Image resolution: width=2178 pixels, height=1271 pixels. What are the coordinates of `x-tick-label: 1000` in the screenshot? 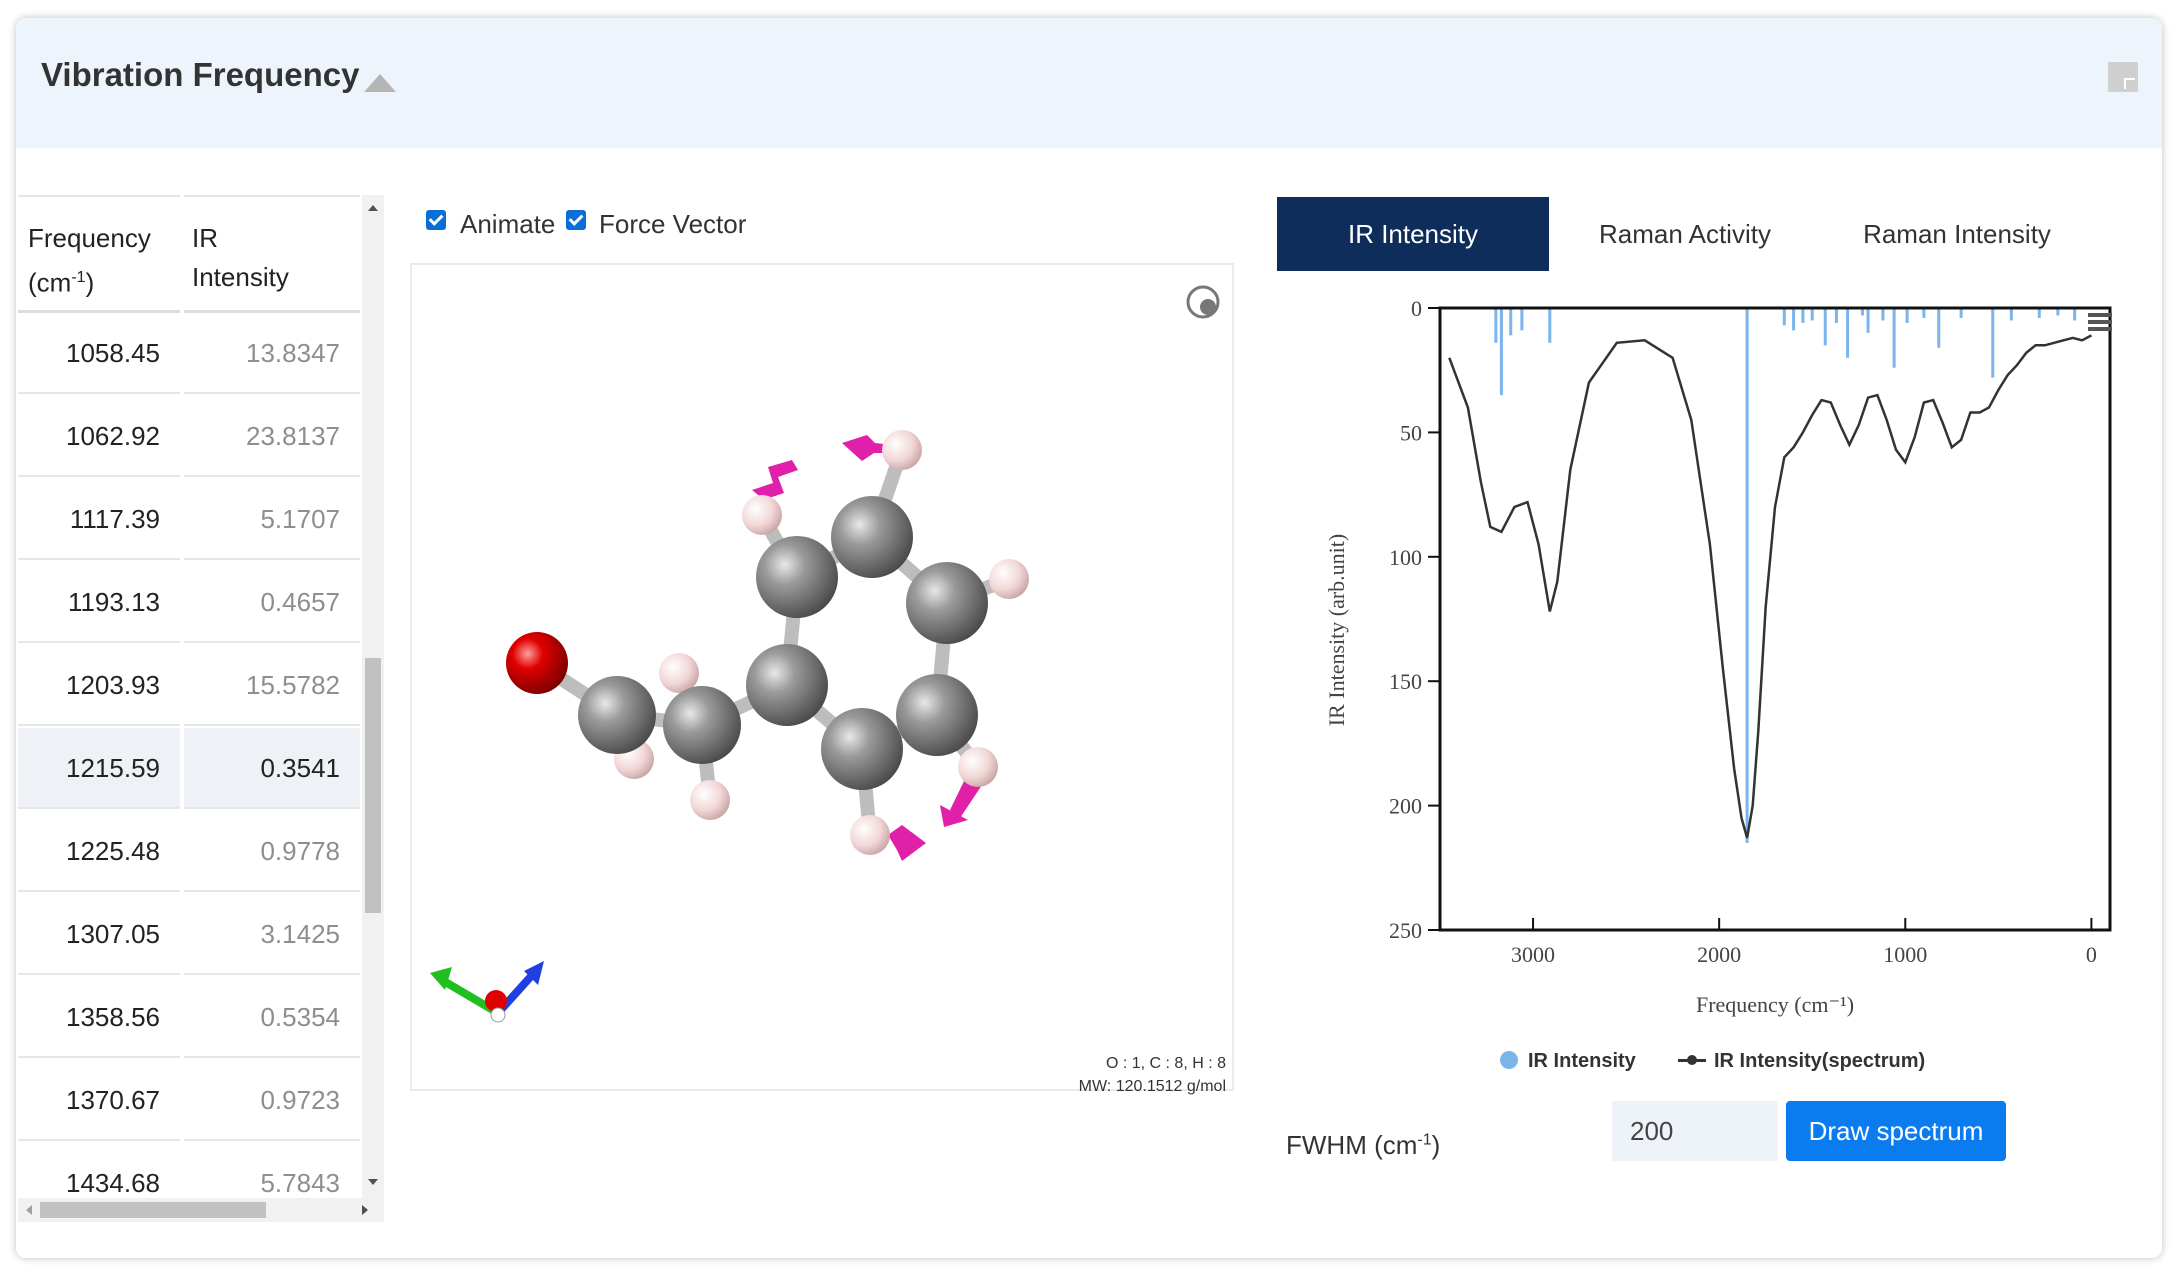 It's located at (1905, 954).